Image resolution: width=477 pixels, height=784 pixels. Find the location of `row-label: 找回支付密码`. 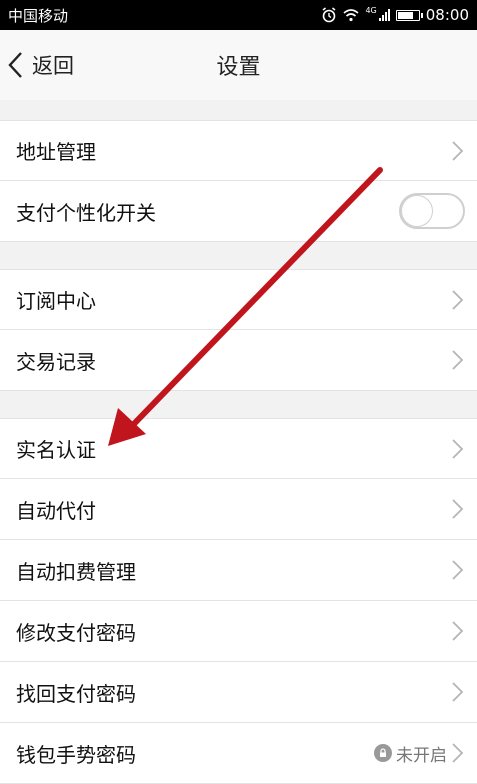

row-label: 找回支付密码 is located at coordinates (76, 693).